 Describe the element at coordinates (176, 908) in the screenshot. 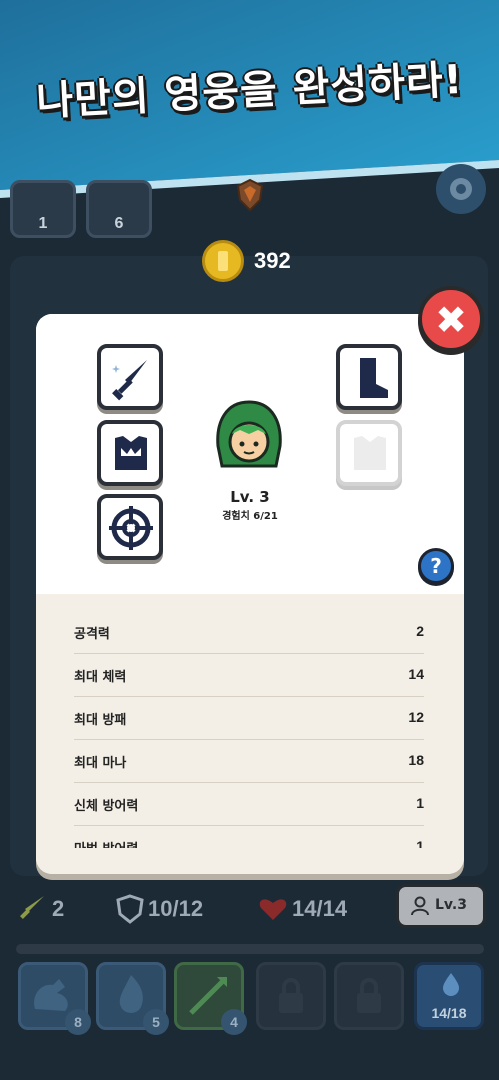

I see `shield-value: 10/12` at that location.